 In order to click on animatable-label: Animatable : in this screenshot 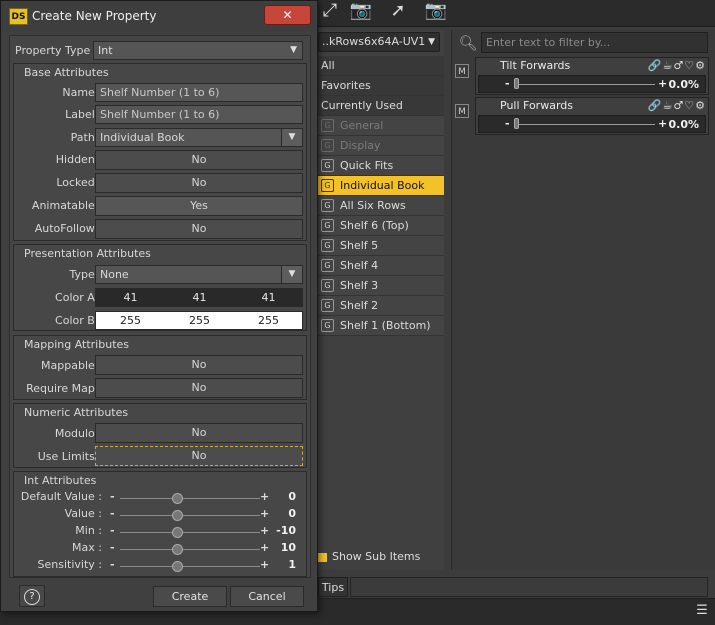, I will do `click(66, 205)`.